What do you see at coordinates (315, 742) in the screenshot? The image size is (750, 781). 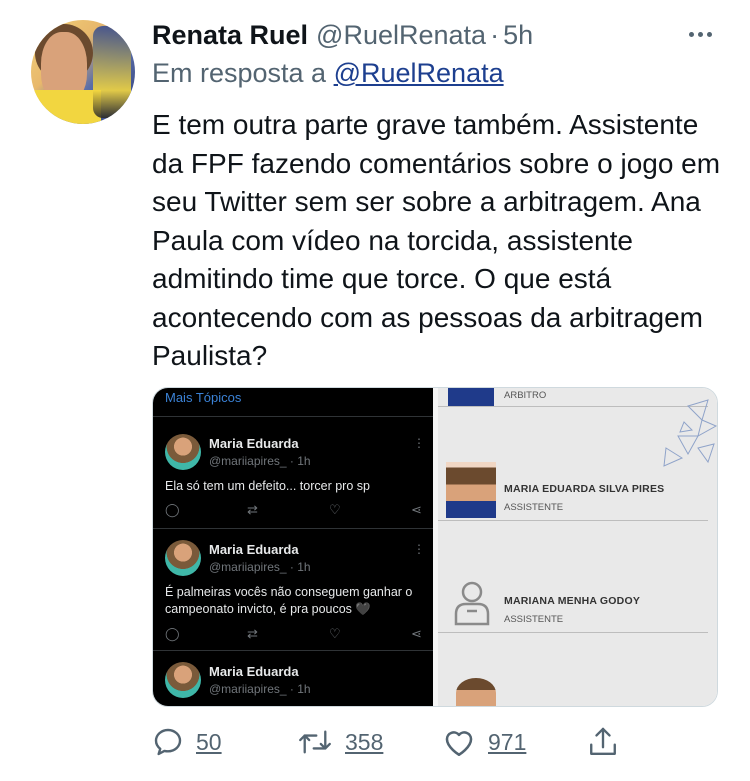 I see `retweet-icon` at bounding box center [315, 742].